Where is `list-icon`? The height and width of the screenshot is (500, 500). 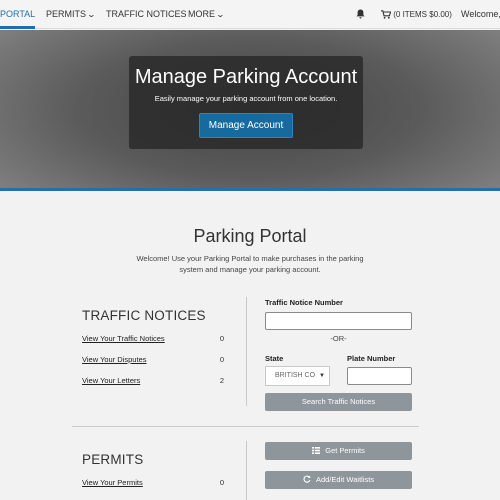 list-icon is located at coordinates (317, 450).